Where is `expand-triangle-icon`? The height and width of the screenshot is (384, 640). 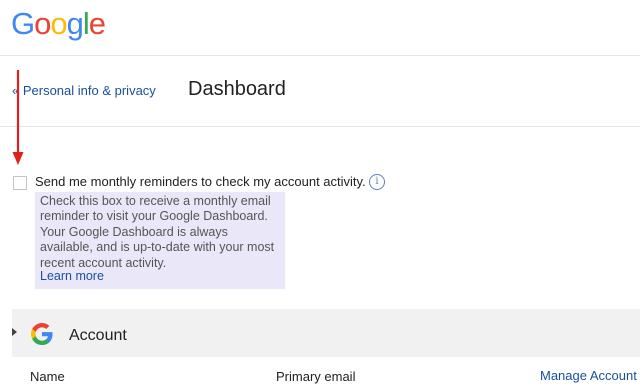
expand-triangle-icon is located at coordinates (14, 332).